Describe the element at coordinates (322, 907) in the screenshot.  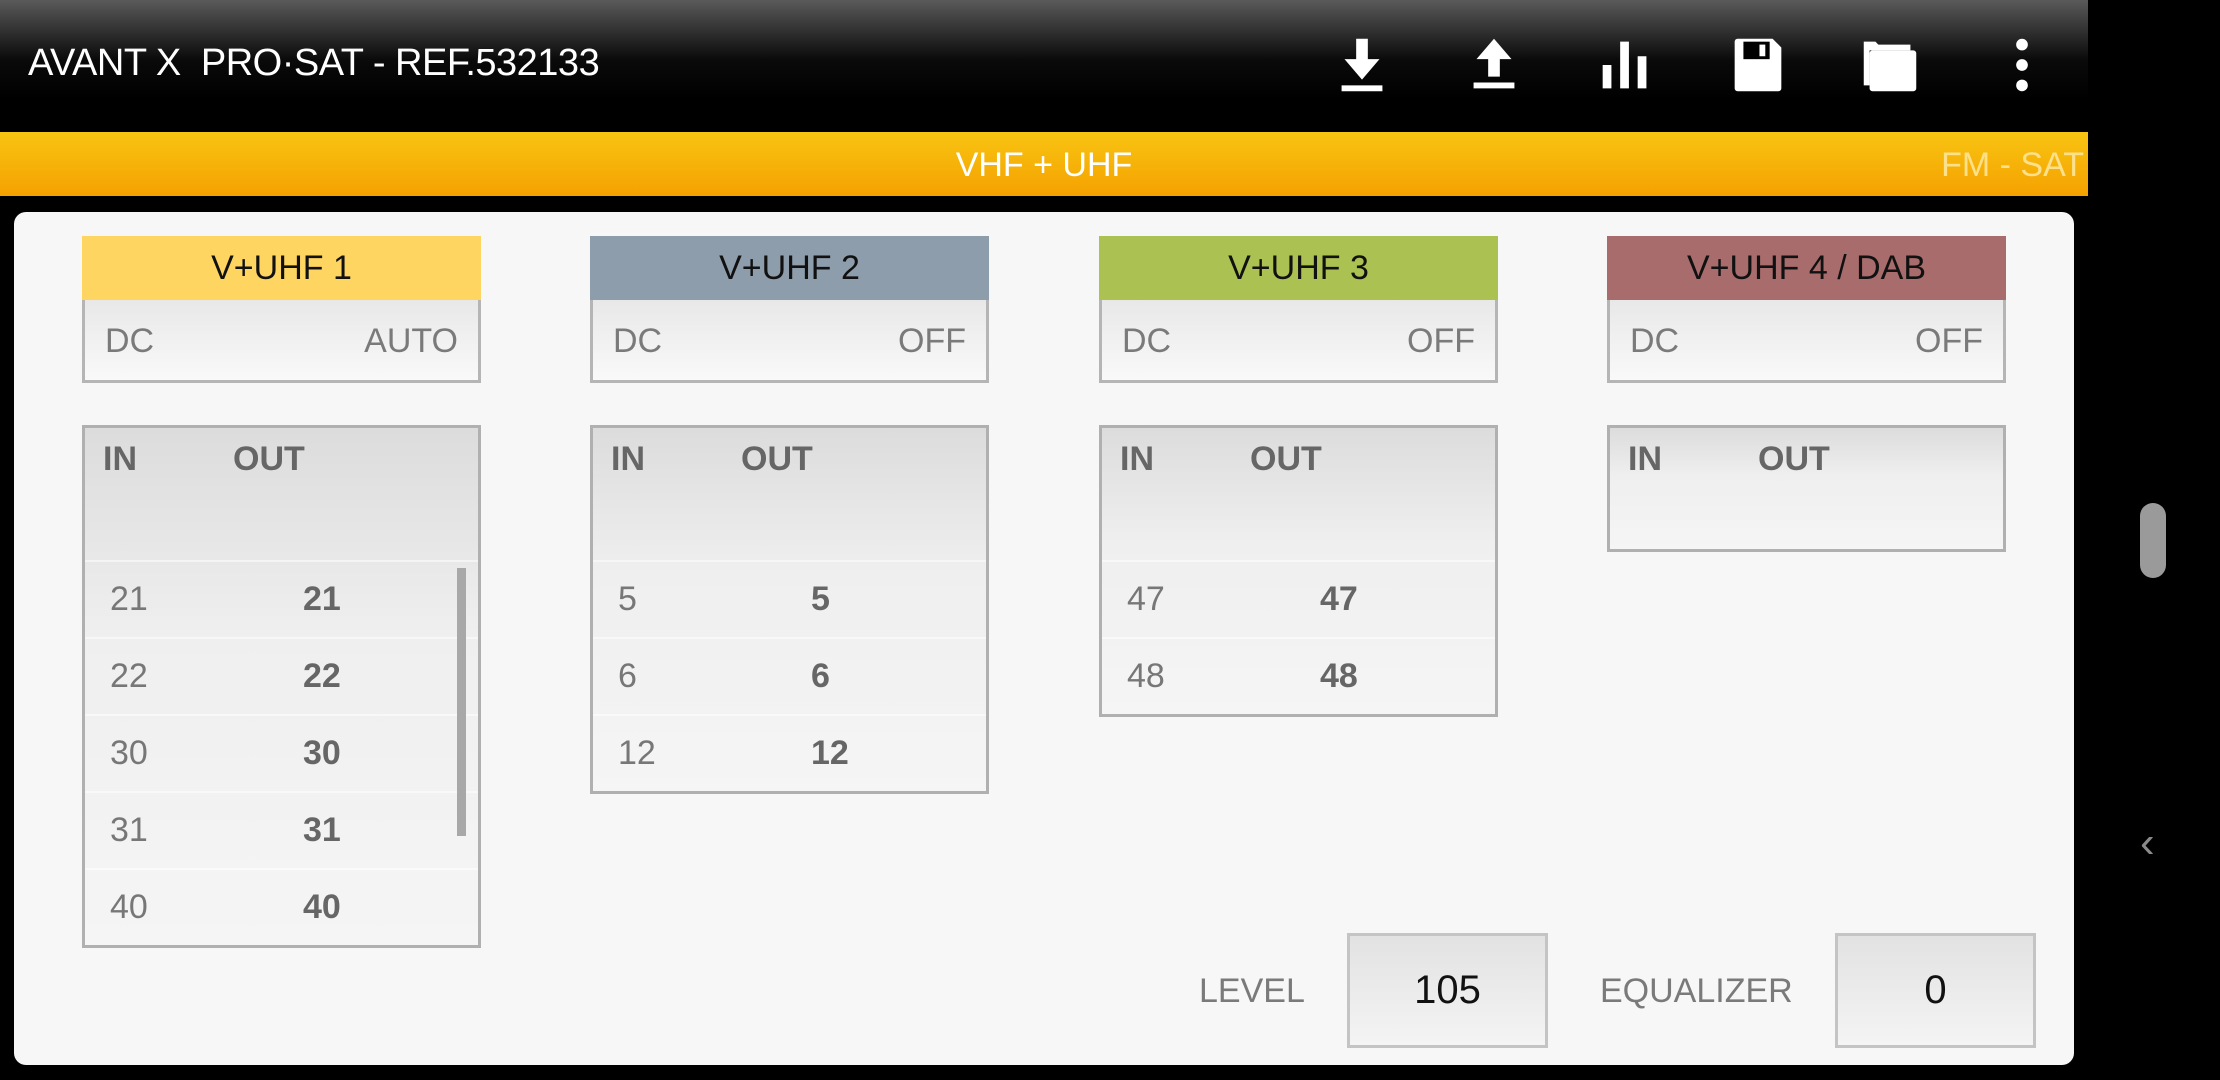
I see `out-channel: 40` at that location.